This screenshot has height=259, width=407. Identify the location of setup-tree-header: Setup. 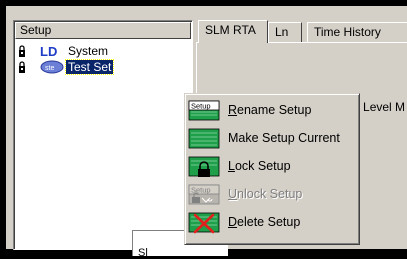
(103, 30).